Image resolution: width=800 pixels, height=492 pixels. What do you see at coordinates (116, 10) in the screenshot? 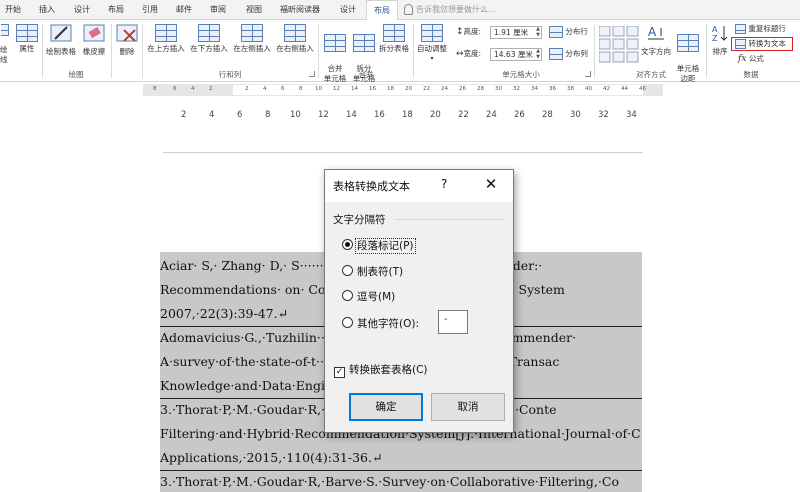
I see `tab-page-layout: 布局` at bounding box center [116, 10].